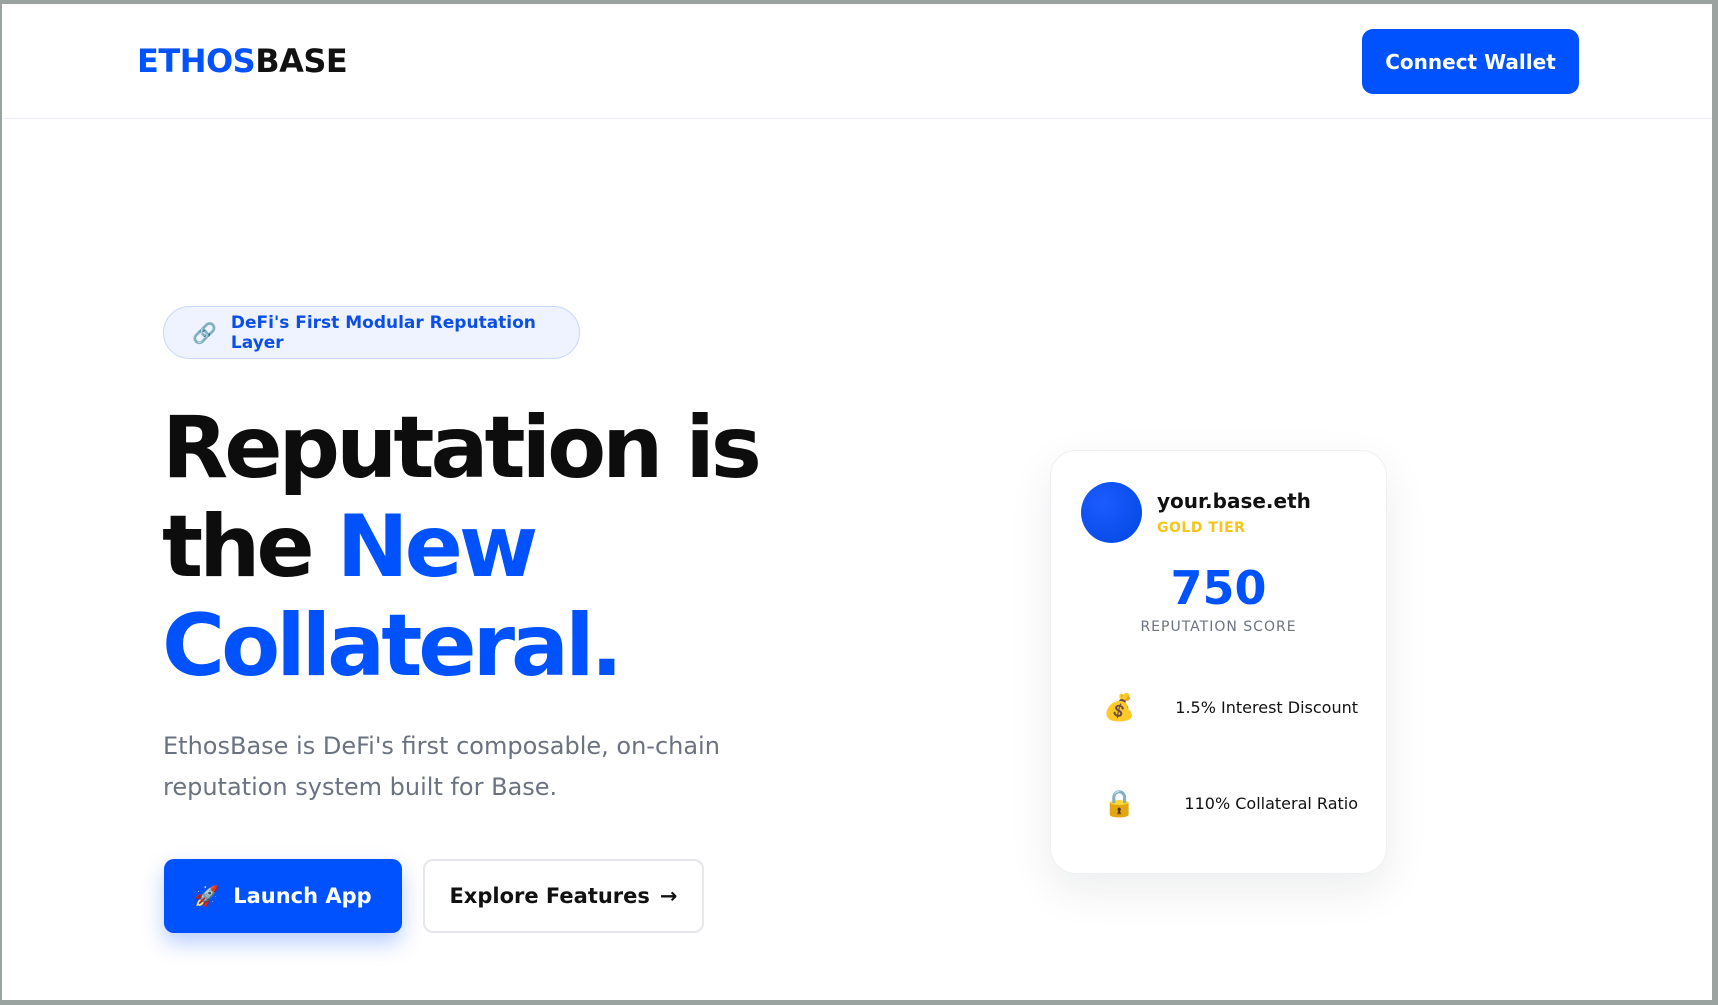  What do you see at coordinates (1218, 588) in the screenshot?
I see `reputation-score-value: 750` at bounding box center [1218, 588].